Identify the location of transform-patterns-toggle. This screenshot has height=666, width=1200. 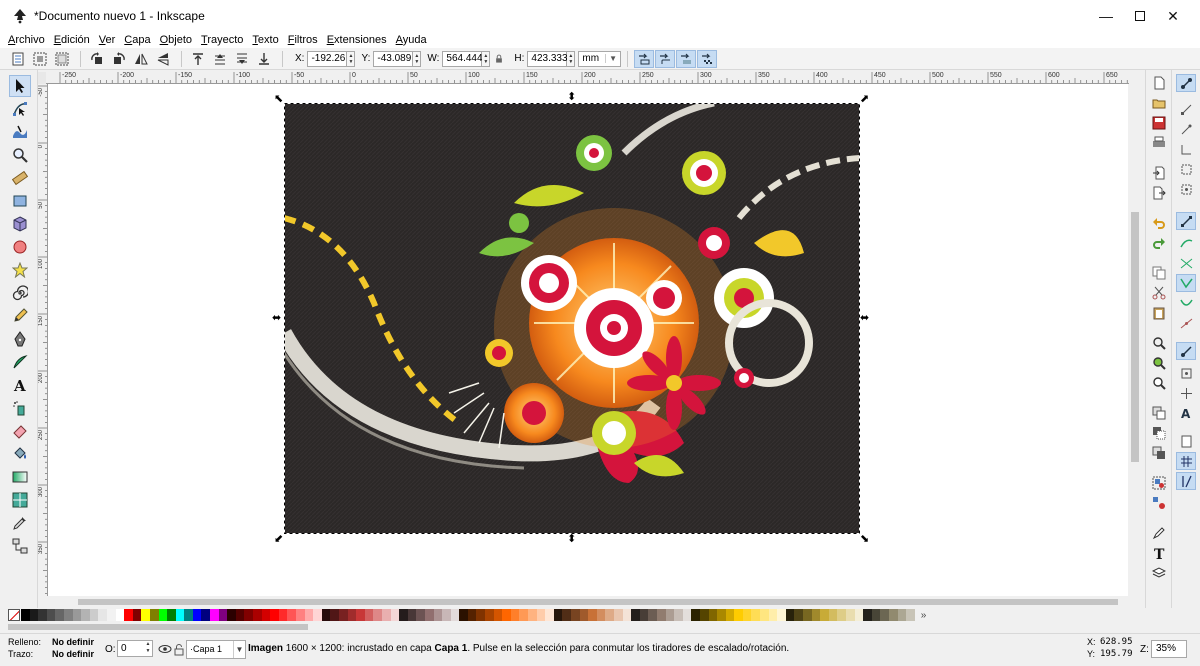
(707, 58).